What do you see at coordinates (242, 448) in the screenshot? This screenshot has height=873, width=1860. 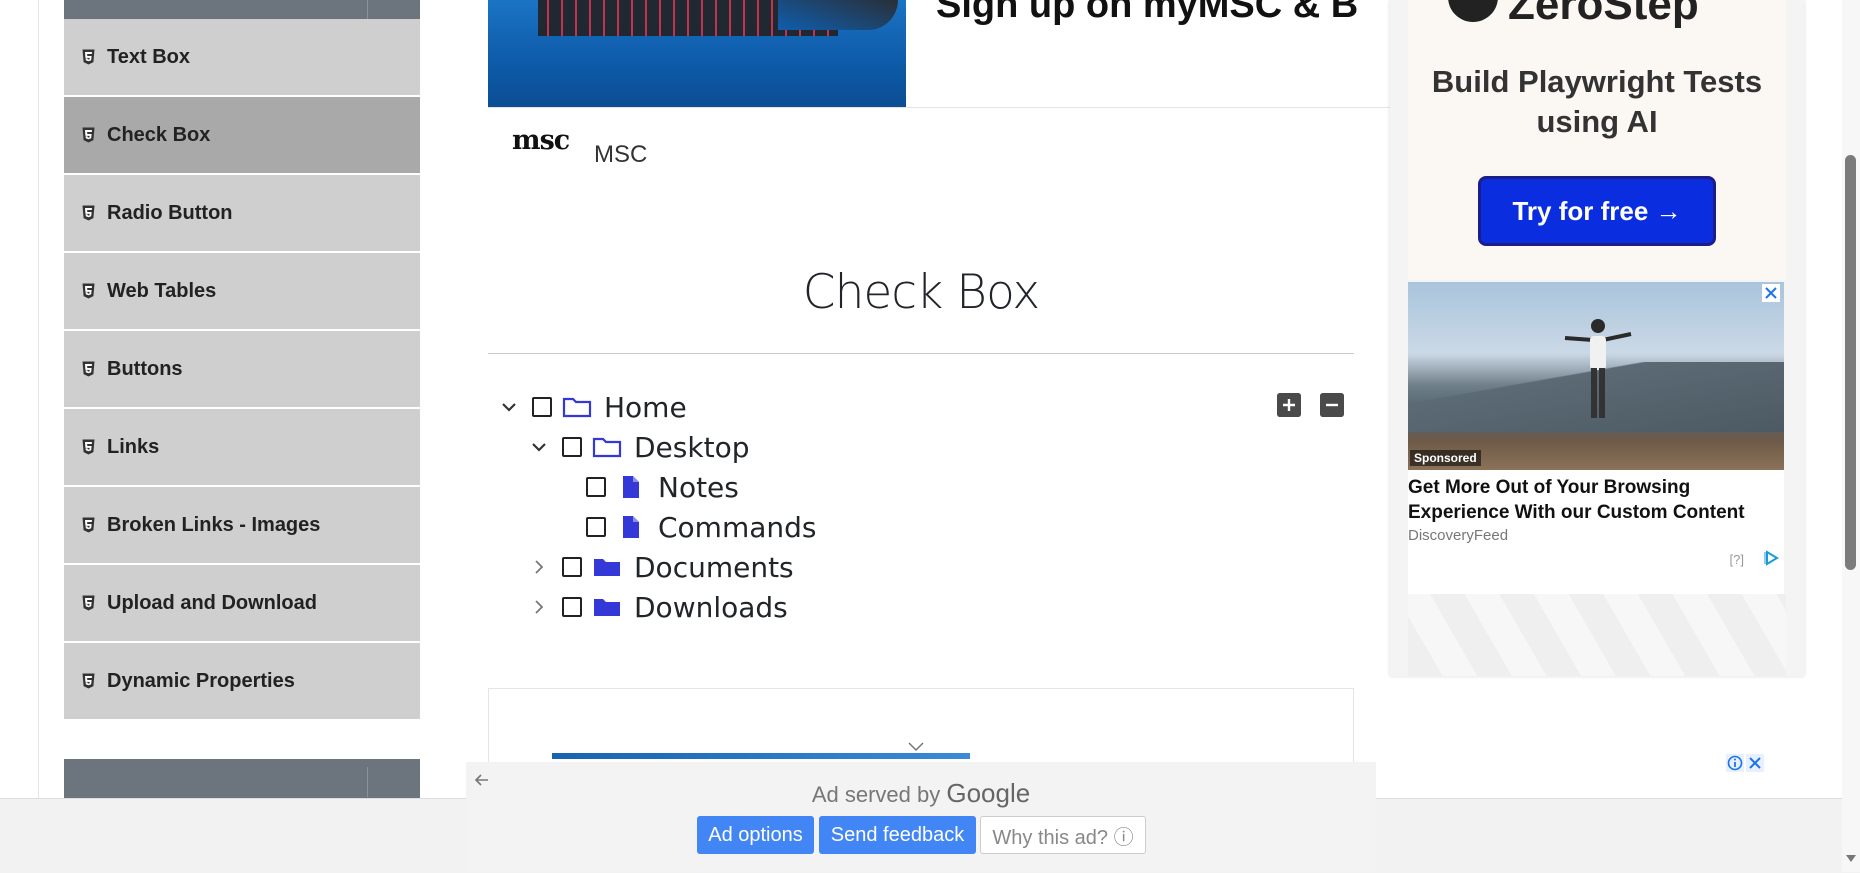 I see `sidebar-item-links: Links` at bounding box center [242, 448].